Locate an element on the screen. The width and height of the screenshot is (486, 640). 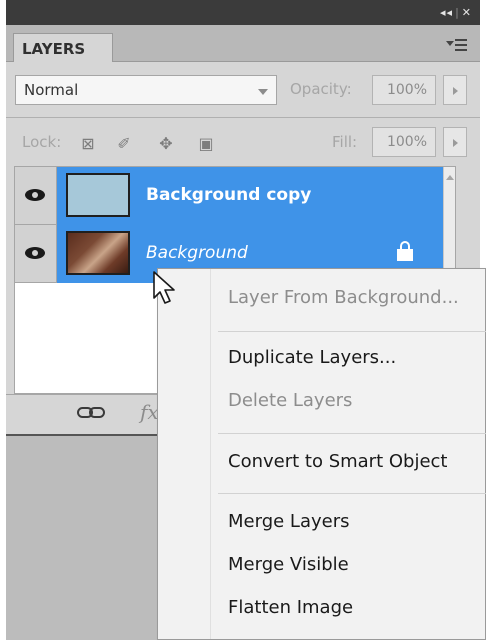
menu-item-merge-visible: Merge Visible is located at coordinates (288, 564).